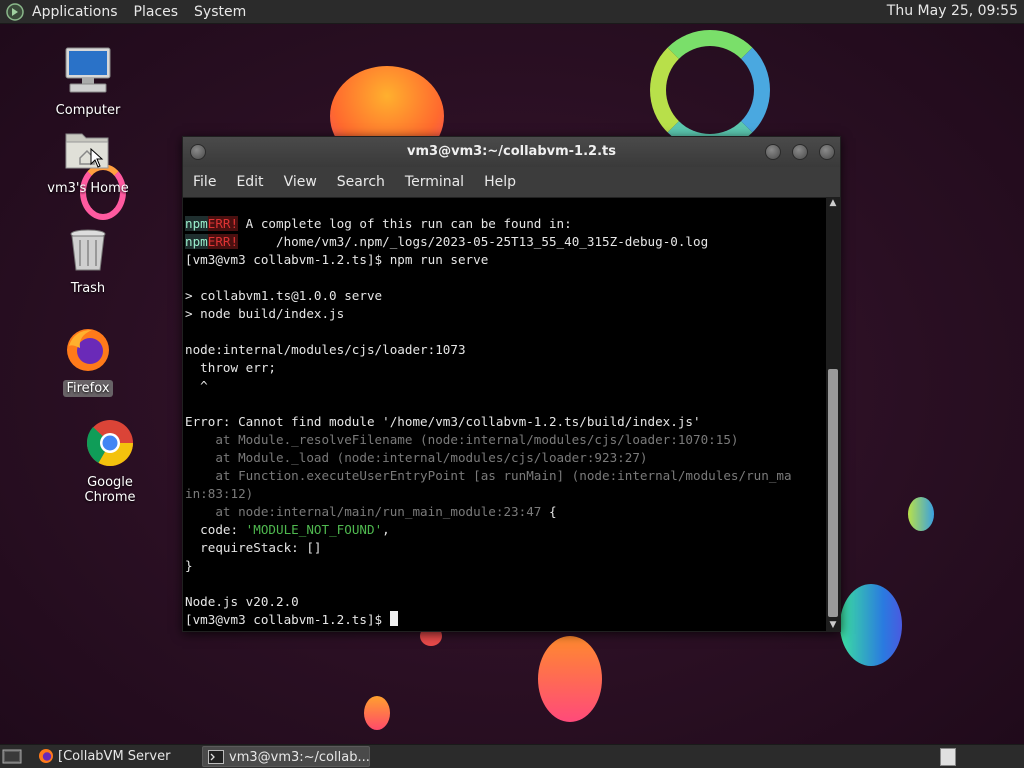  What do you see at coordinates (110, 490) in the screenshot?
I see `desktop-icon-label: Google Chrome` at bounding box center [110, 490].